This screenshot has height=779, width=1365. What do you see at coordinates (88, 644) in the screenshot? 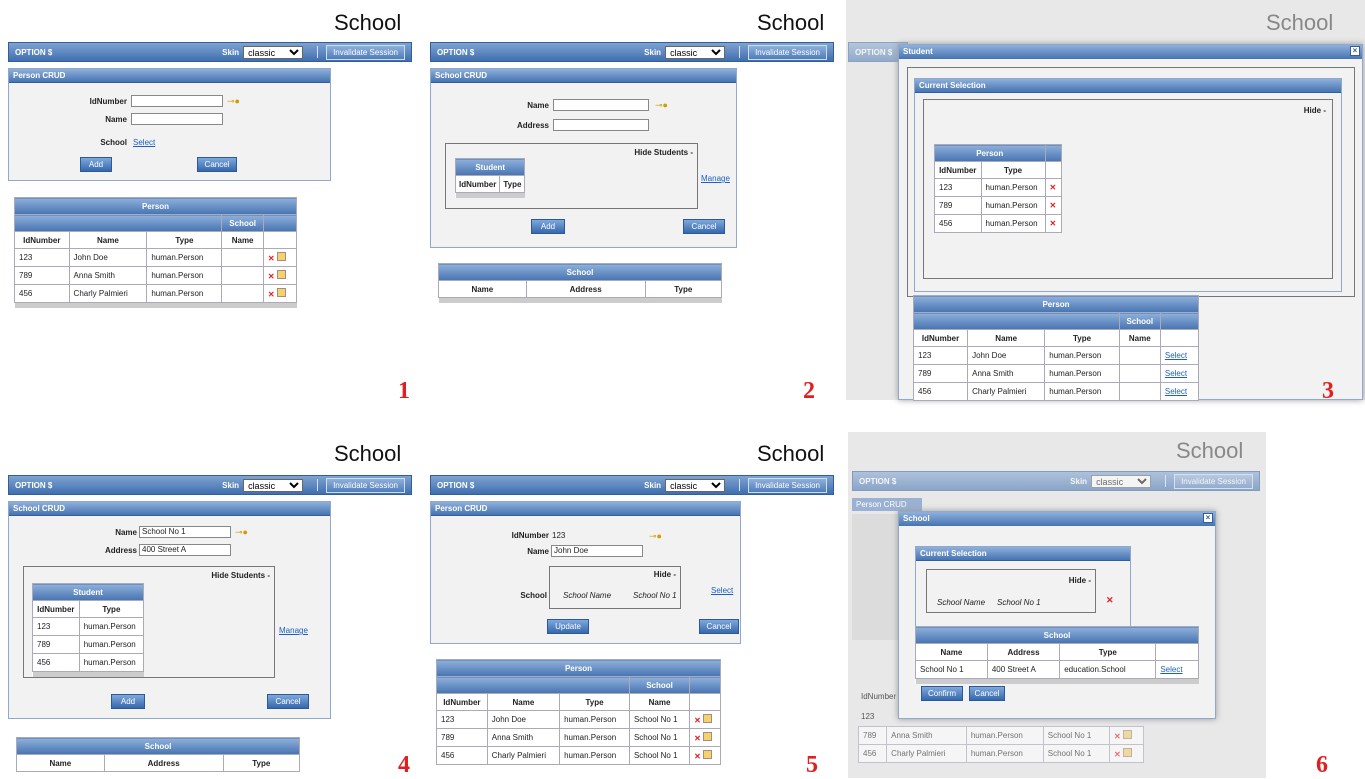
I see `table-row: 789 human.Person` at bounding box center [88, 644].